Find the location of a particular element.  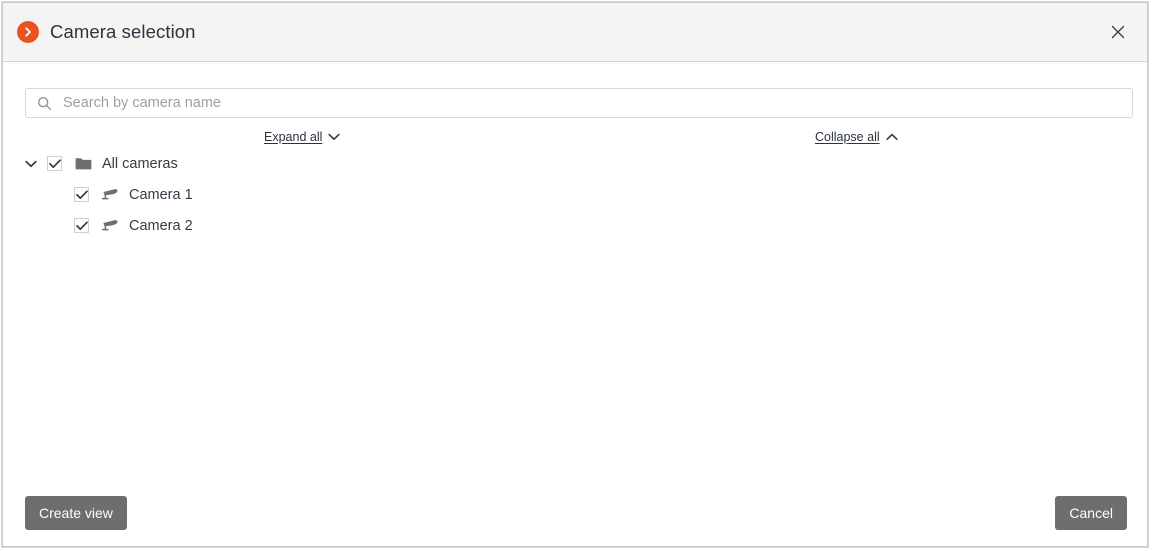

create-view-button: Create view is located at coordinates (76, 513).